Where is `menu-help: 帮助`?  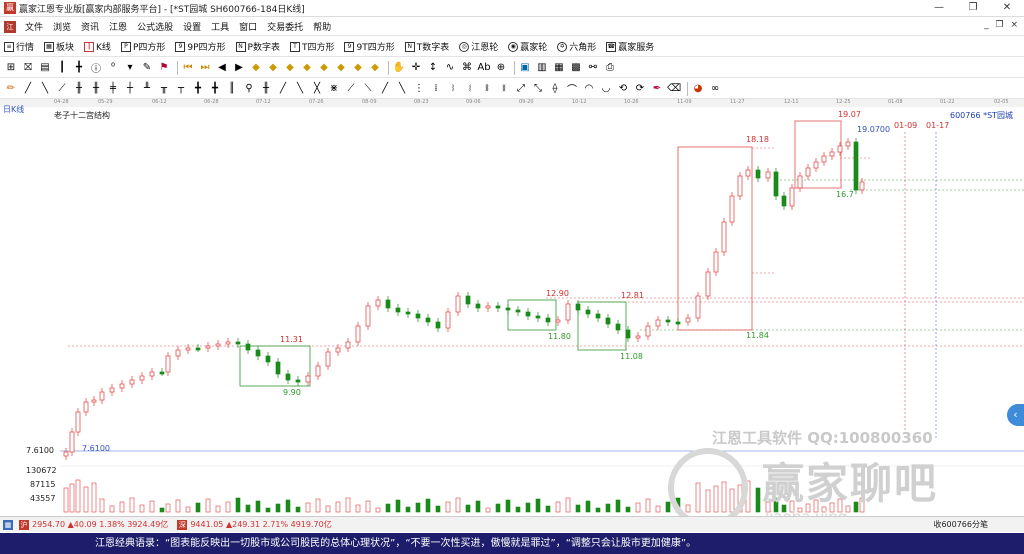
menu-help: 帮助 is located at coordinates (322, 26).